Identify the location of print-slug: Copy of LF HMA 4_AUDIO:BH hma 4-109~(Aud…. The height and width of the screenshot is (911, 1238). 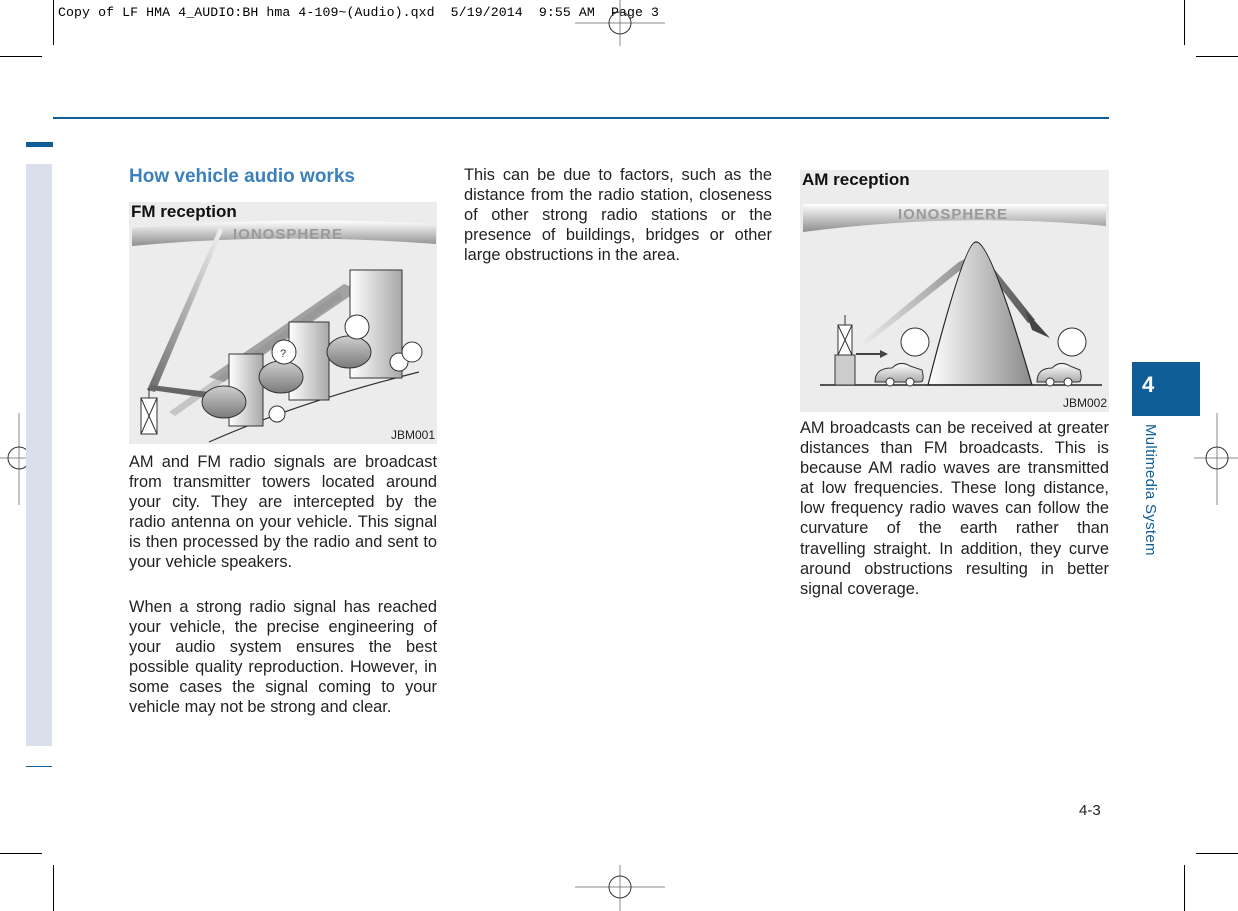
(359, 12).